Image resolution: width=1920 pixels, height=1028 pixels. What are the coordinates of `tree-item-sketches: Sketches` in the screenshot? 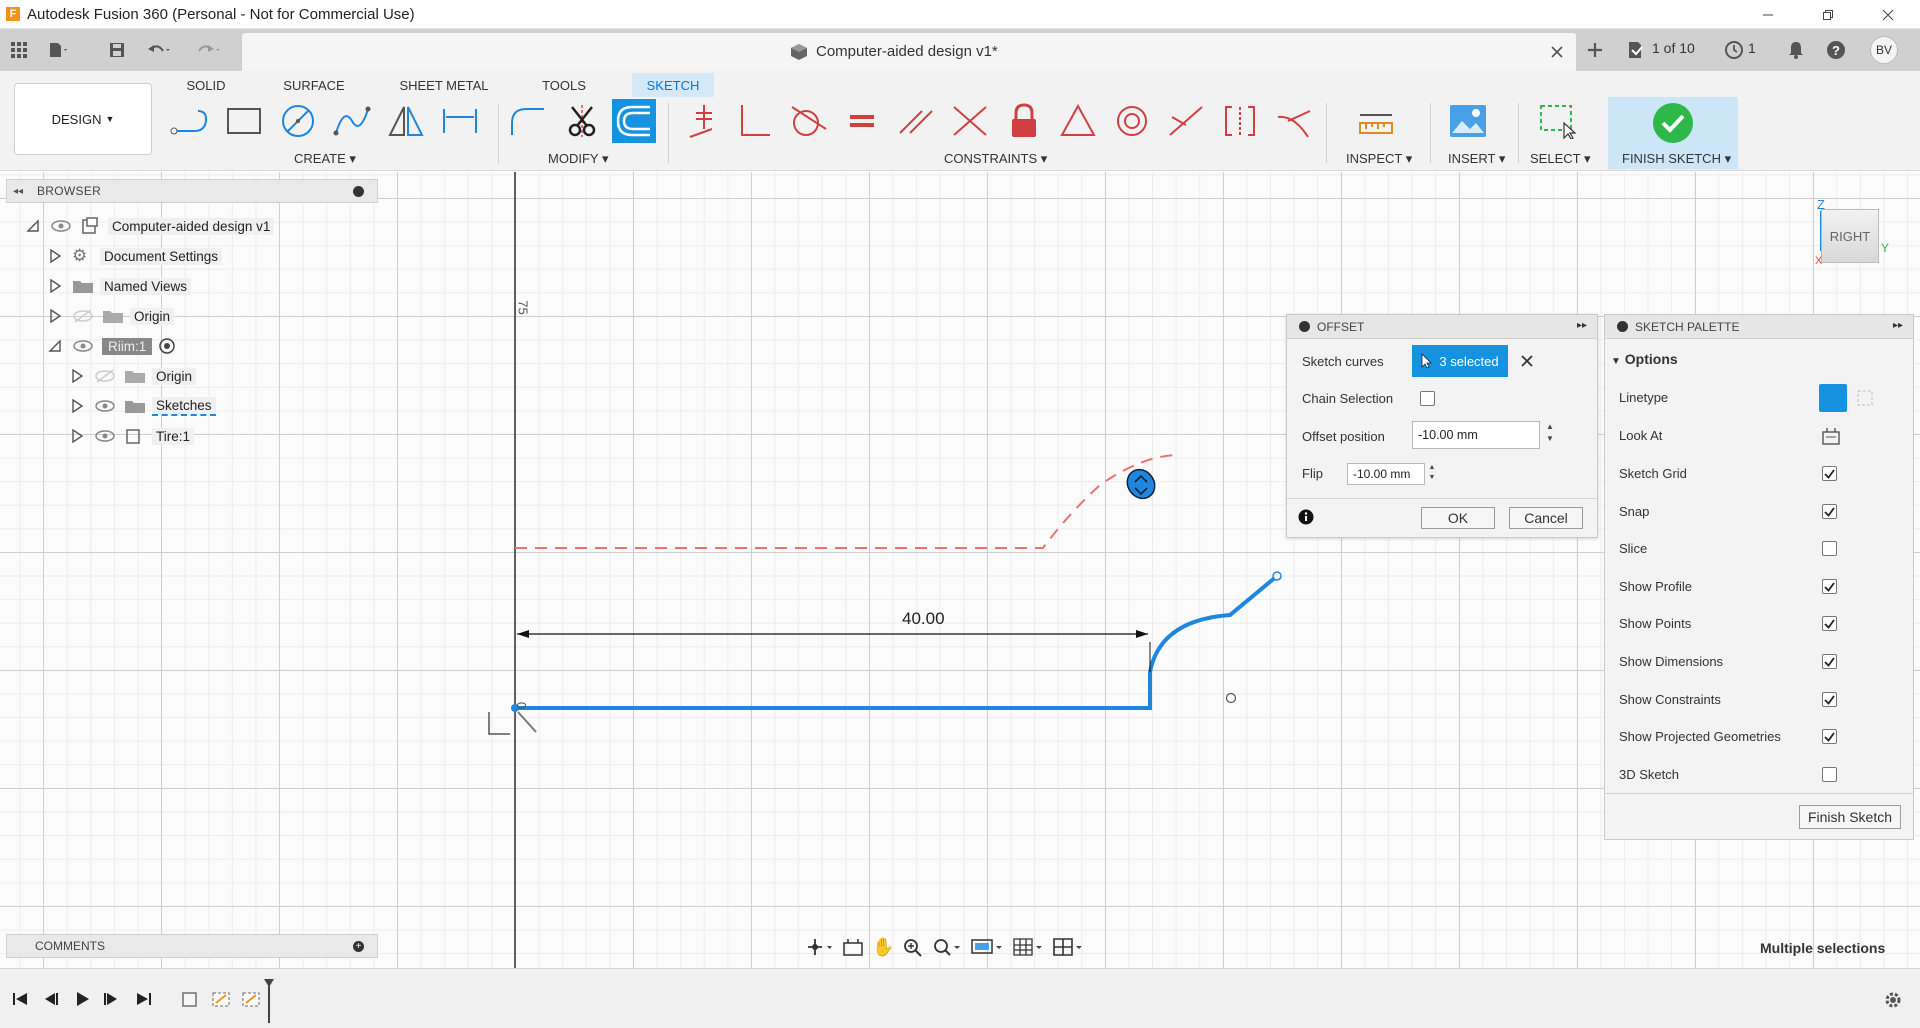 It's located at (200, 406).